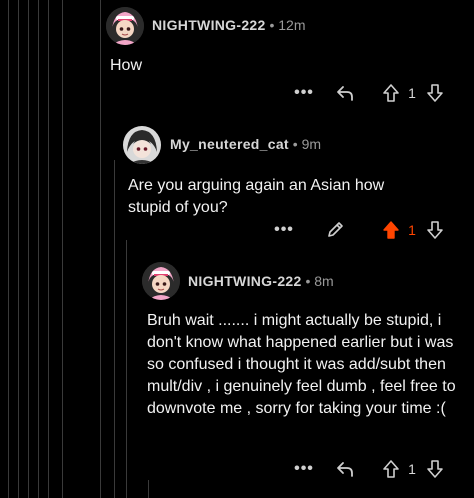 The image size is (474, 498). I want to click on comment-body: How, so click(126, 65).